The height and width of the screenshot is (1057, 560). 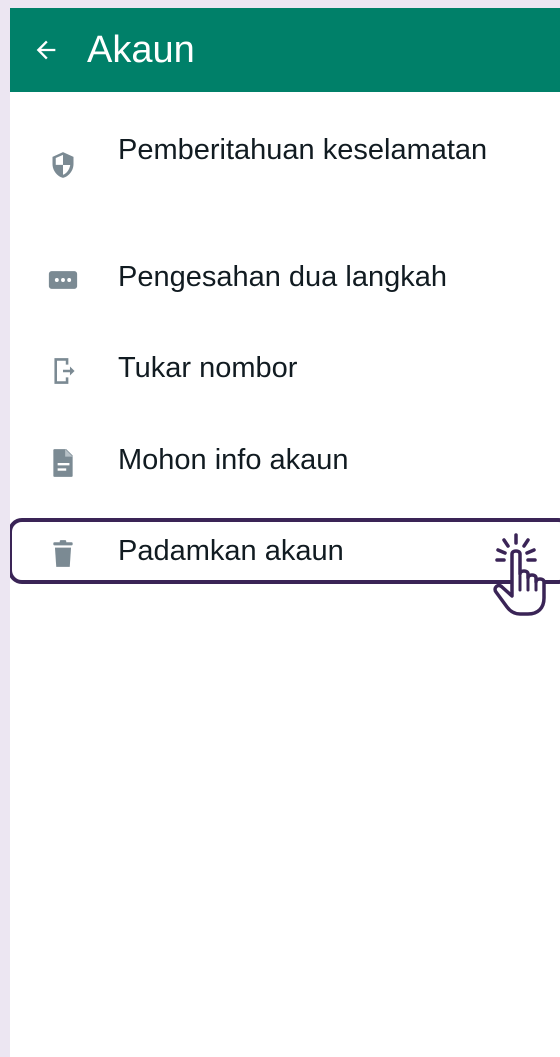 I want to click on menu-item-security-notifications: Pemberitahuan keselamatan, so click(x=285, y=168).